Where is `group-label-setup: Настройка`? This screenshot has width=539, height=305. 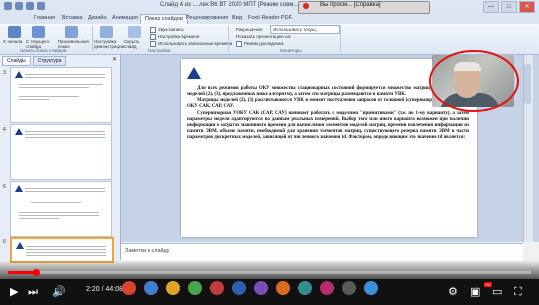 group-label-setup: Настройка is located at coordinates (159, 50).